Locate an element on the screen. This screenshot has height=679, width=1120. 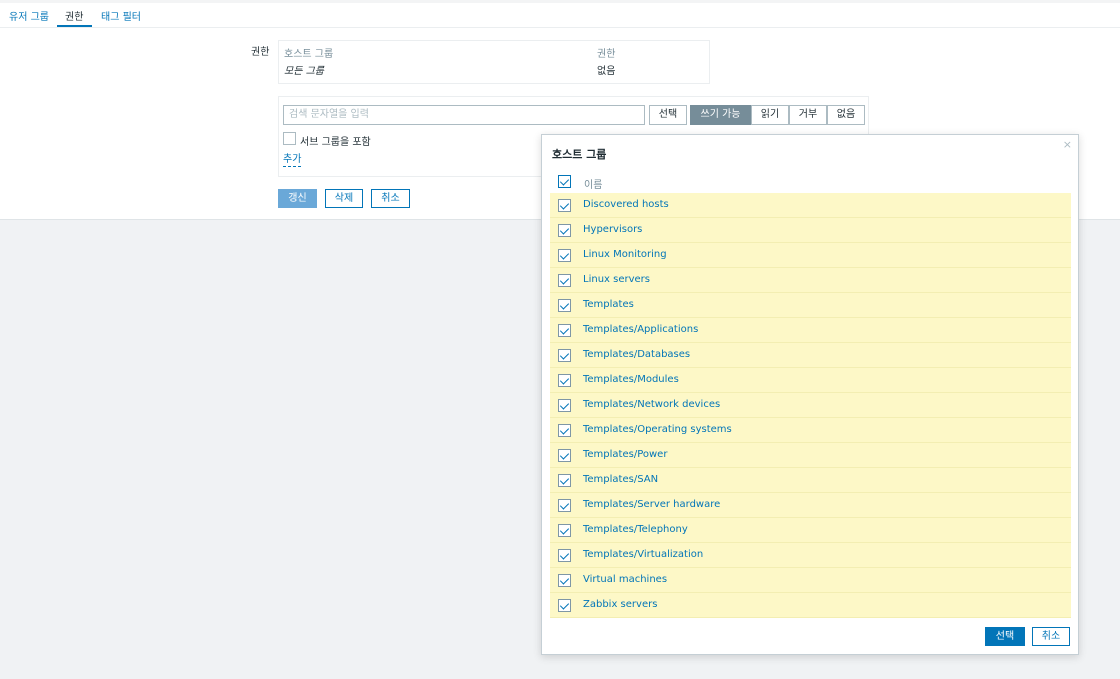
level-read: 읽기 is located at coordinates (770, 115).